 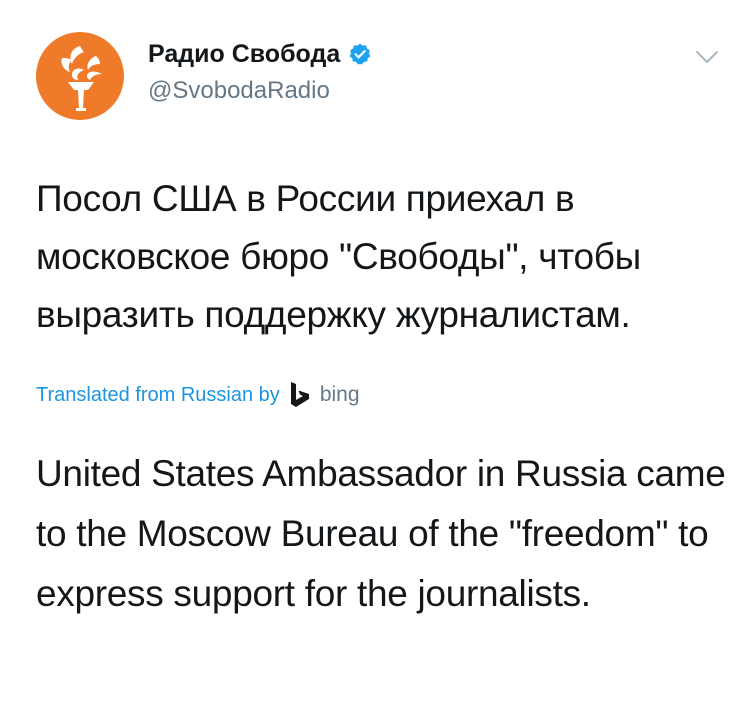 What do you see at coordinates (260, 91) in the screenshot?
I see `author-handle: @SvobodaRadio` at bounding box center [260, 91].